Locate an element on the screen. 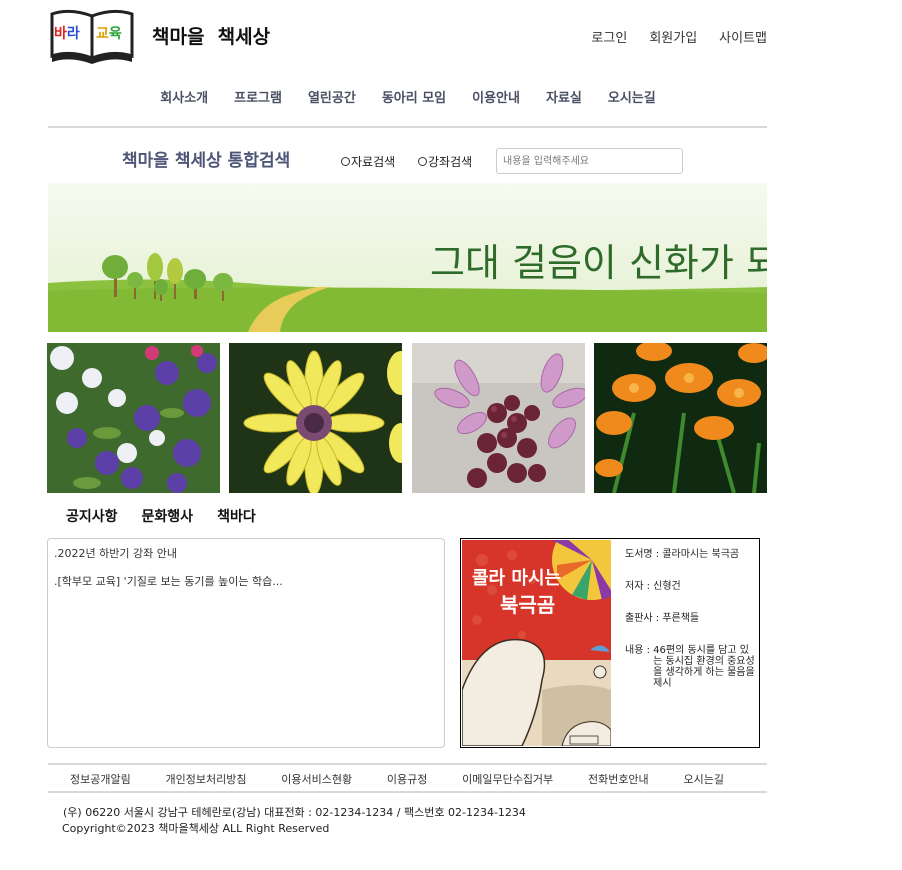 Image resolution: width=902 pixels, height=870 pixels. banner-slogan: 그대 걸음이 신화가 되다 is located at coordinates (598, 263).